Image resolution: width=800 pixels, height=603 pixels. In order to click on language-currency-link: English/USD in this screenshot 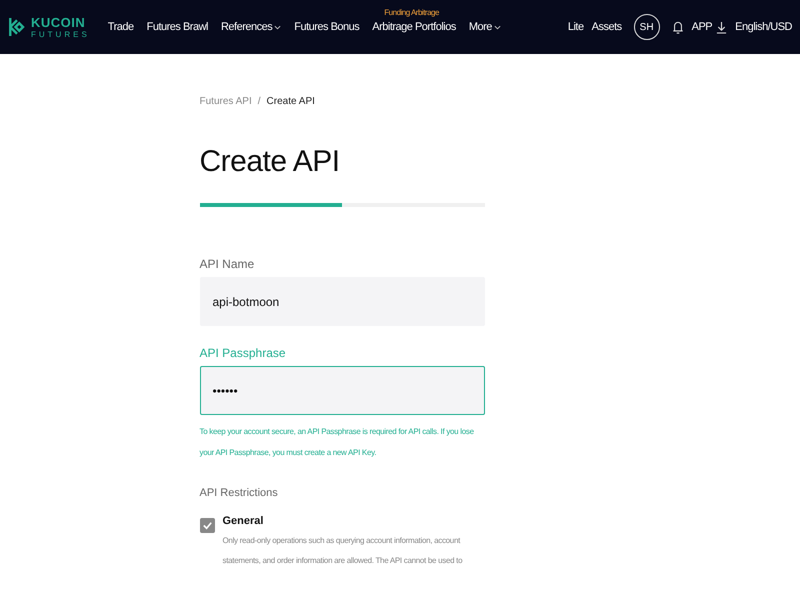, I will do `click(763, 27)`.